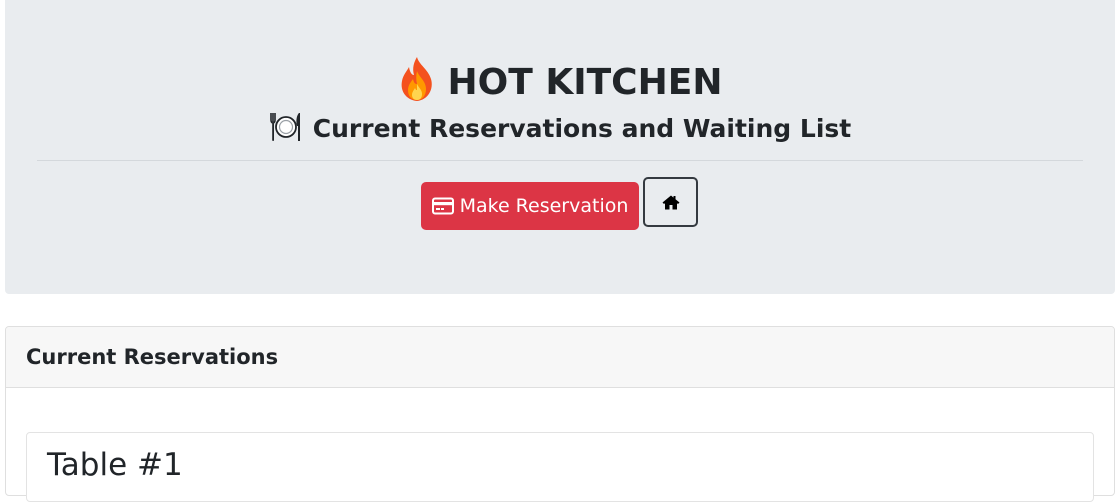 This screenshot has width=1117, height=502. What do you see at coordinates (585, 82) in the screenshot?
I see `brand-title-text: HOT KITCHEN` at bounding box center [585, 82].